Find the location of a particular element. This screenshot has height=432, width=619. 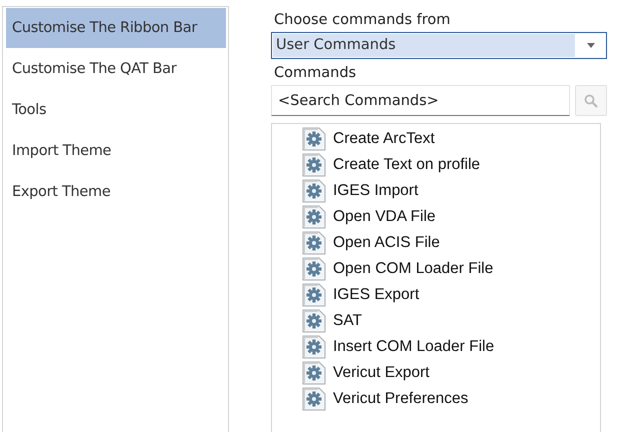

sidebar-item: Export Theme is located at coordinates (116, 192).